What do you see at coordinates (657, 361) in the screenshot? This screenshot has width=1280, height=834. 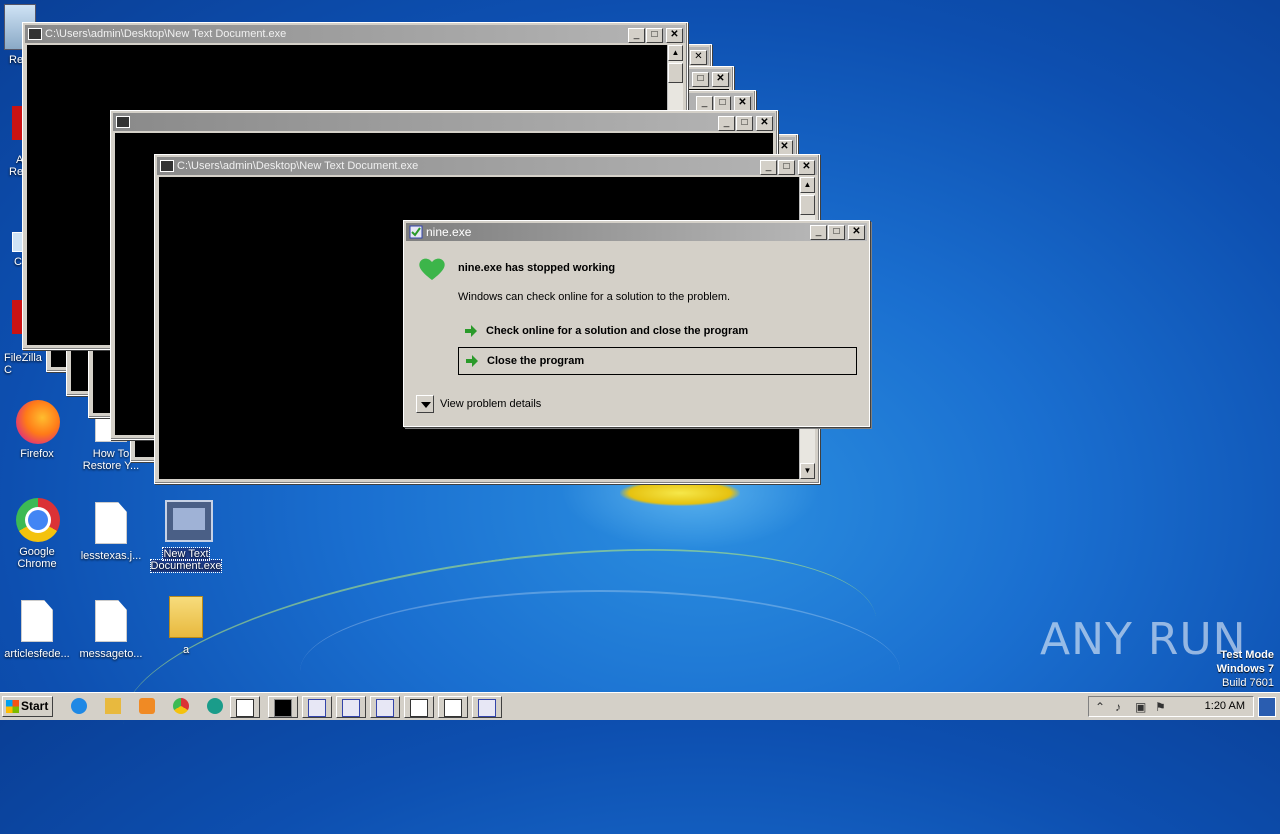 I see `close-program-option: Close the program` at bounding box center [657, 361].